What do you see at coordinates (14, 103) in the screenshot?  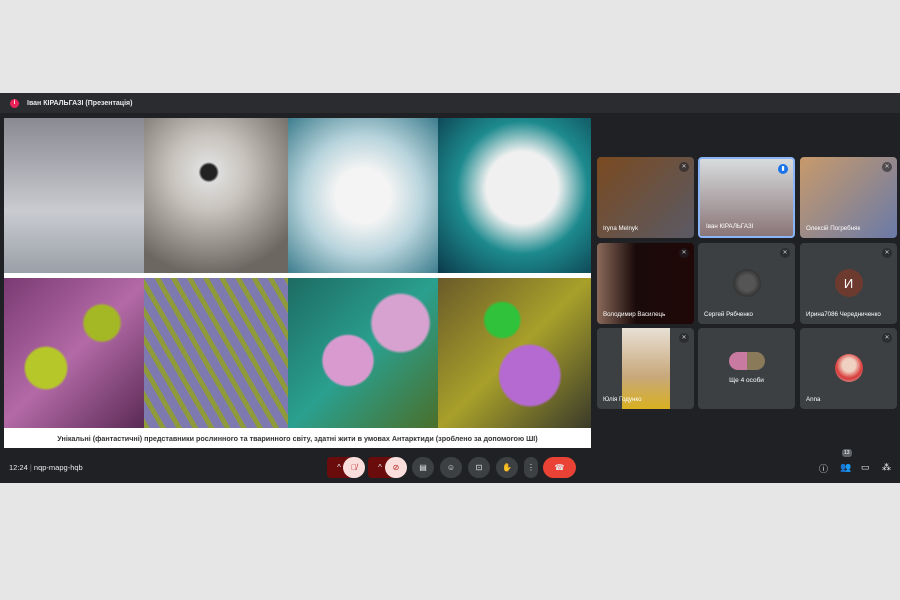 I see `presentation-dot-icon: i` at bounding box center [14, 103].